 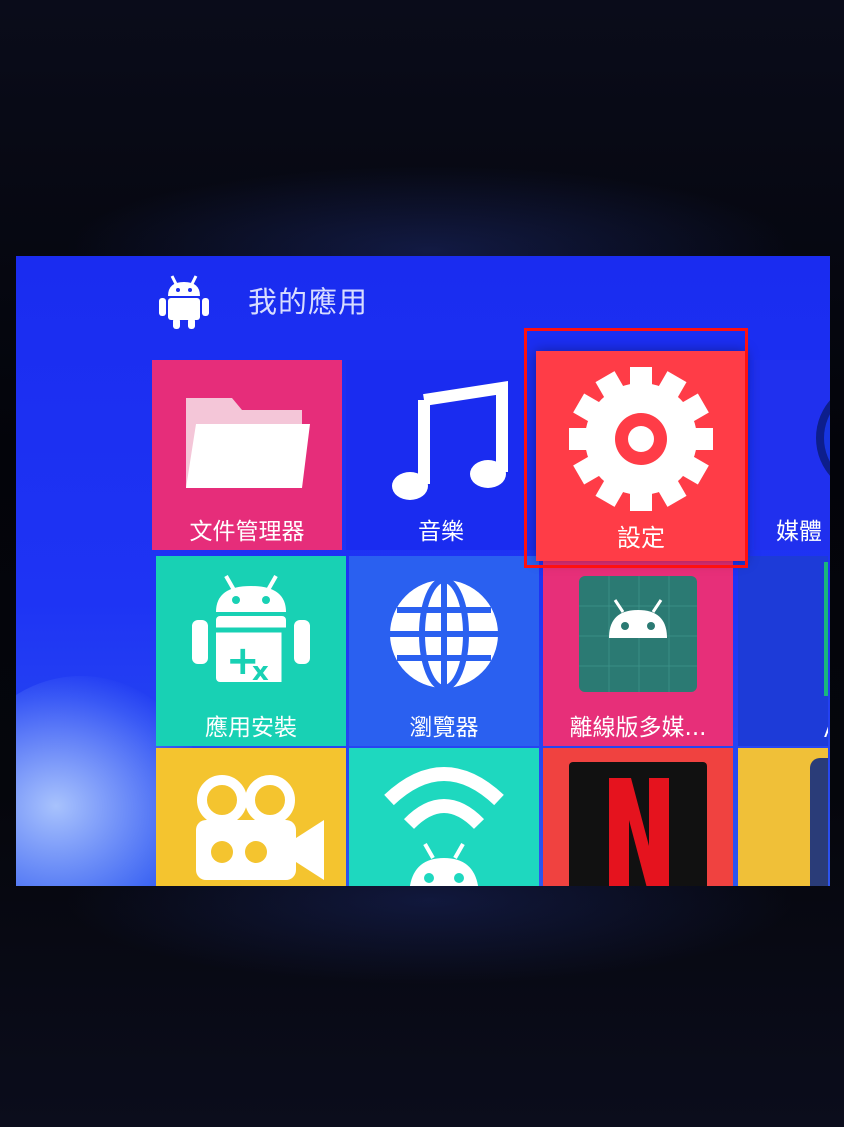 I want to click on app-label: 文件管理器, so click(x=247, y=532).